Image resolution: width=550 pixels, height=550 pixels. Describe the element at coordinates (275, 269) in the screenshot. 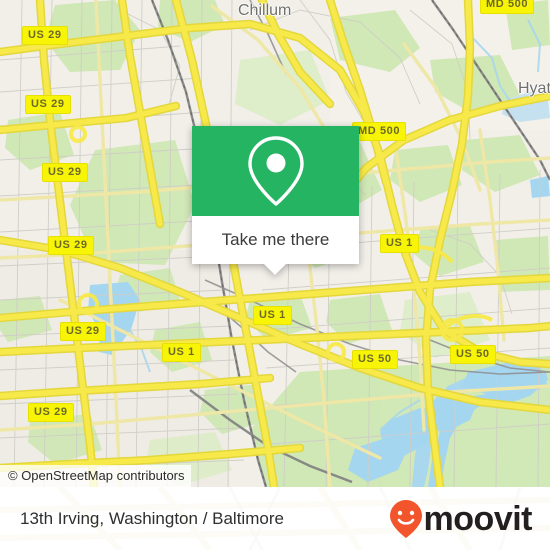

I see `popup-pointer-tail` at that location.